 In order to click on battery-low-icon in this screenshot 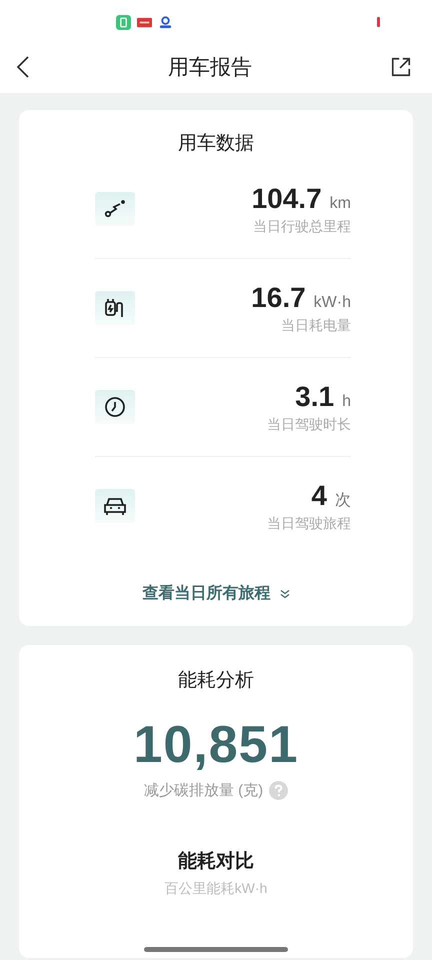, I will do `click(378, 22)`.